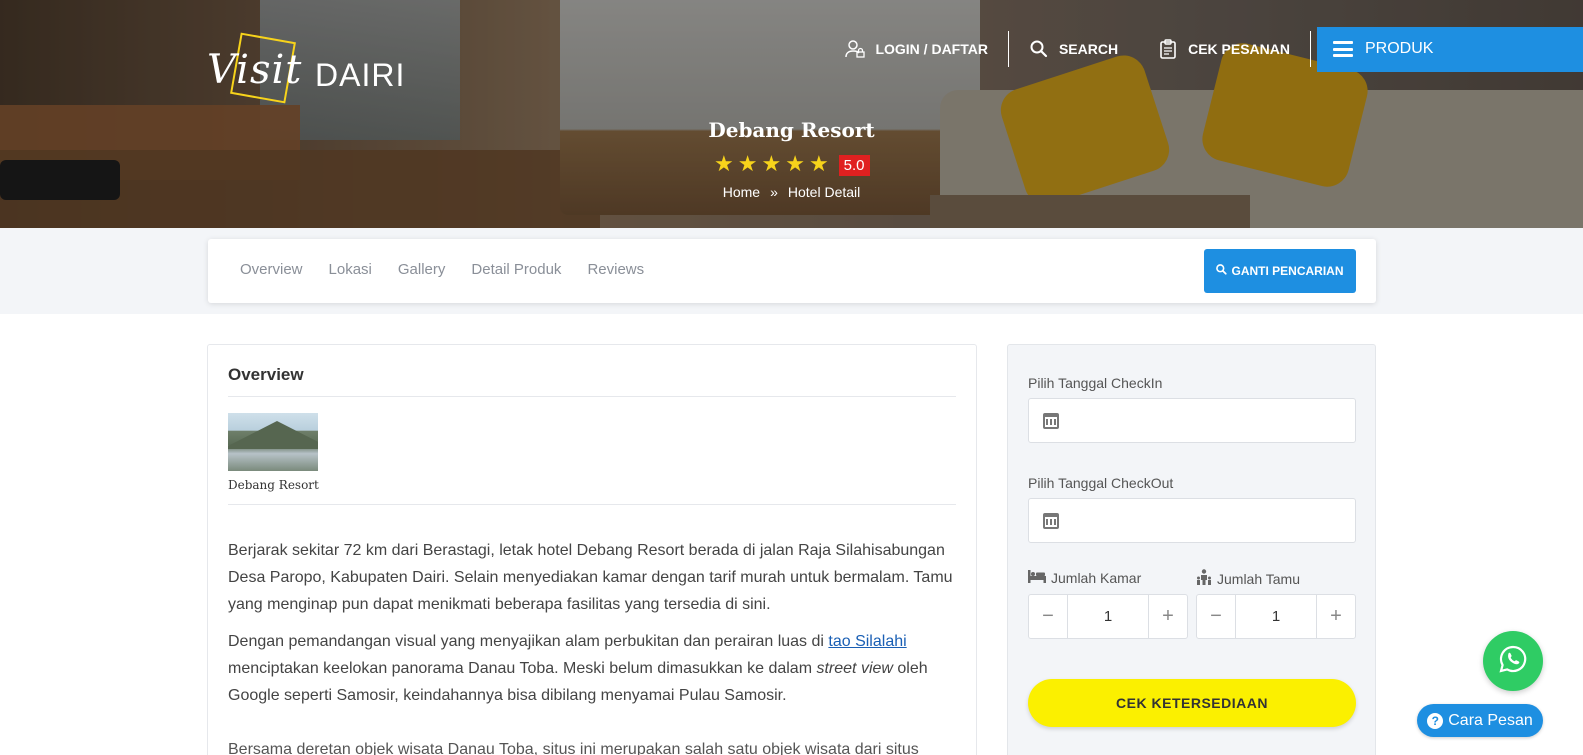  Describe the element at coordinates (1343, 49) in the screenshot. I see `menu-icon` at that location.